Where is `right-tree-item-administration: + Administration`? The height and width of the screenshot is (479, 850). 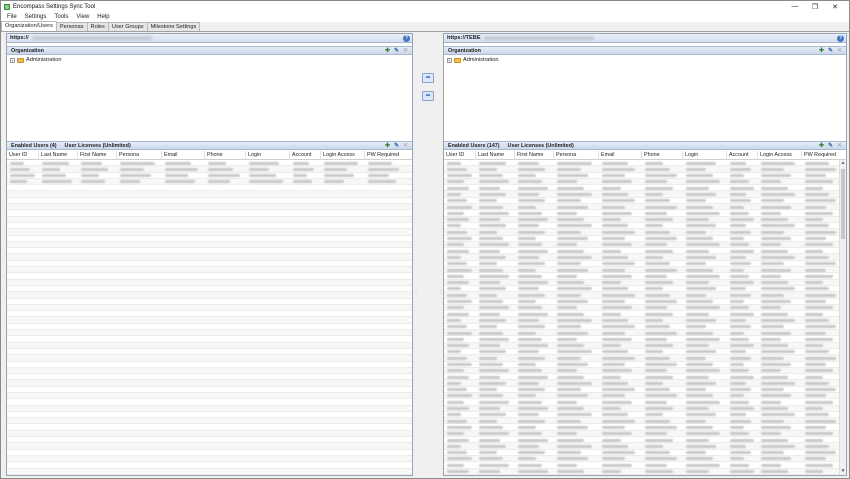
right-tree-item-administration: + Administration is located at coordinates (472, 60).